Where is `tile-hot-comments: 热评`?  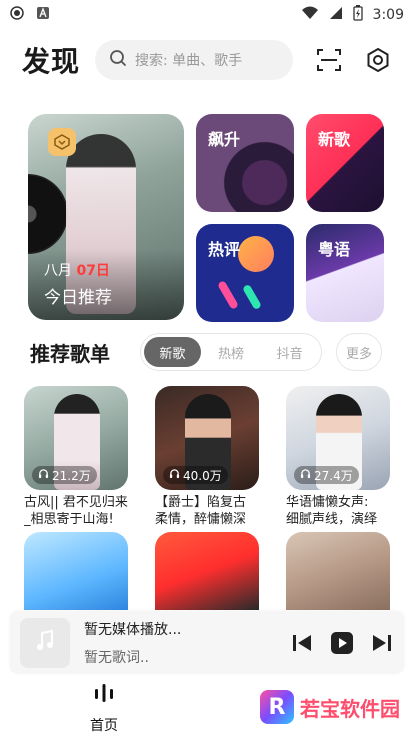 tile-hot-comments: 热评 is located at coordinates (245, 273).